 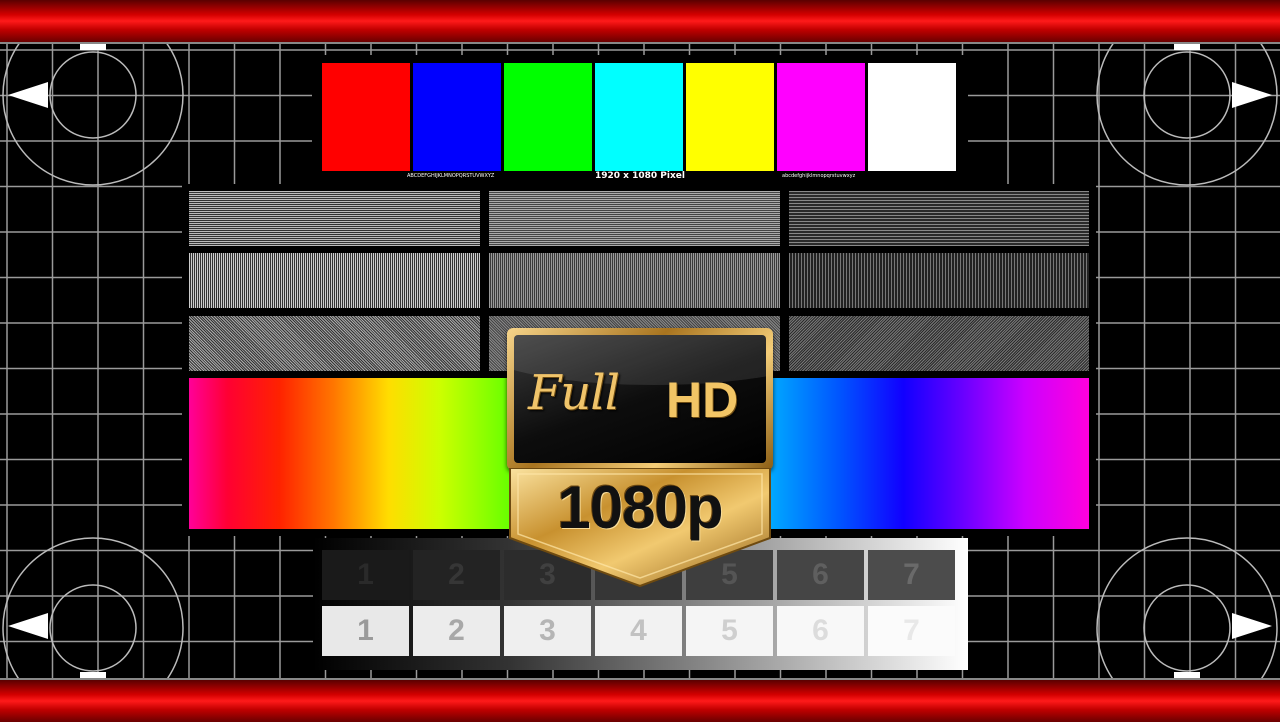 I want to click on color-swatch-cyan, so click(x=639, y=117).